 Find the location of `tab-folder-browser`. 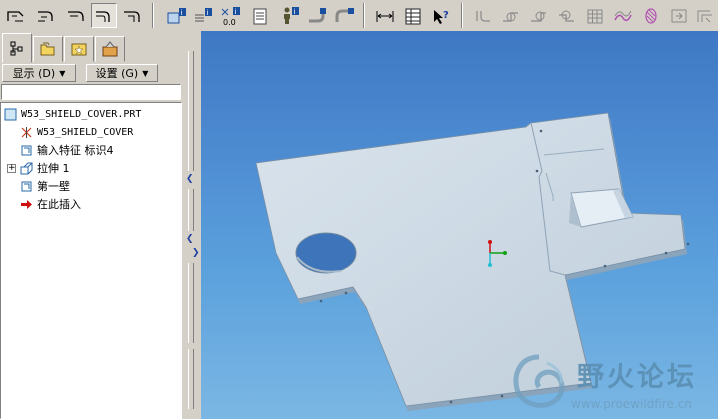

tab-folder-browser is located at coordinates (48, 49).